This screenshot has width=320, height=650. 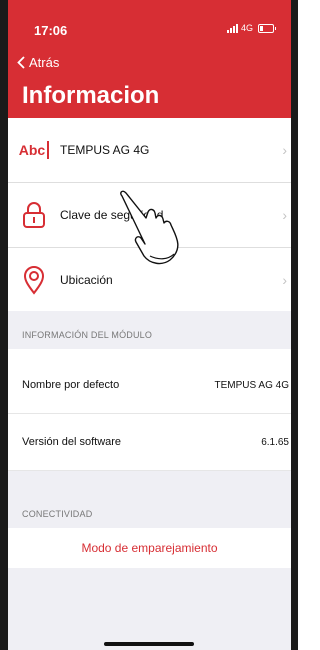 What do you see at coordinates (267, 28) in the screenshot?
I see `battery-icon` at bounding box center [267, 28].